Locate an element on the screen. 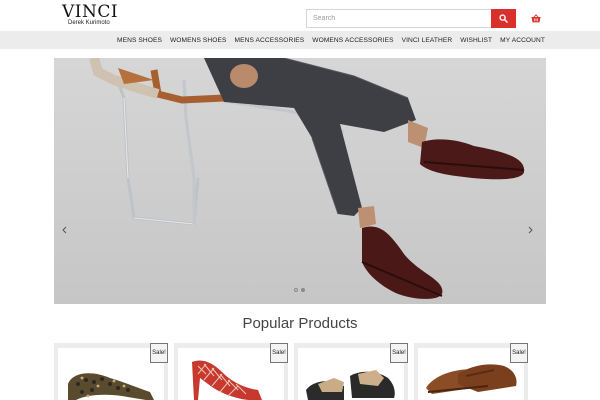  search-input is located at coordinates (398, 18).